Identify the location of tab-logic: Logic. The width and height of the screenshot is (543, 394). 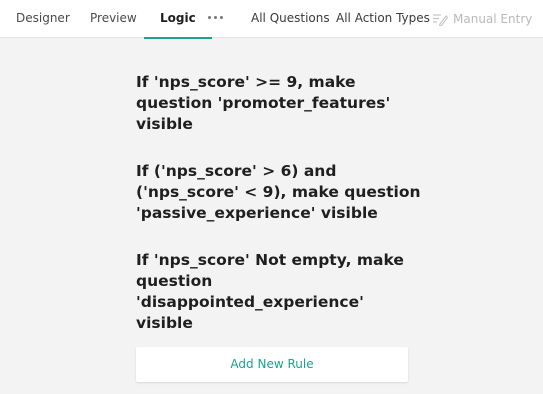
(178, 19).